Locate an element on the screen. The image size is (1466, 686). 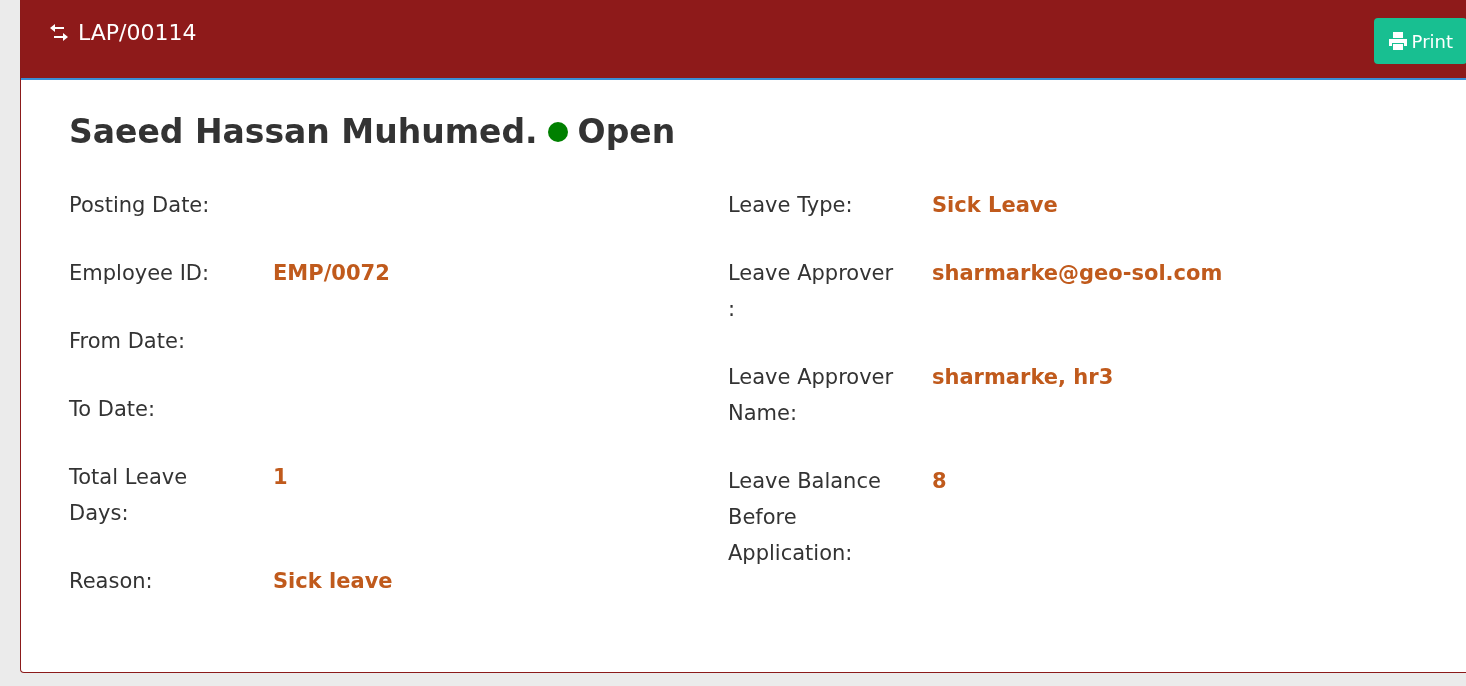
field-label: Leave Approver : is located at coordinates (811, 291).